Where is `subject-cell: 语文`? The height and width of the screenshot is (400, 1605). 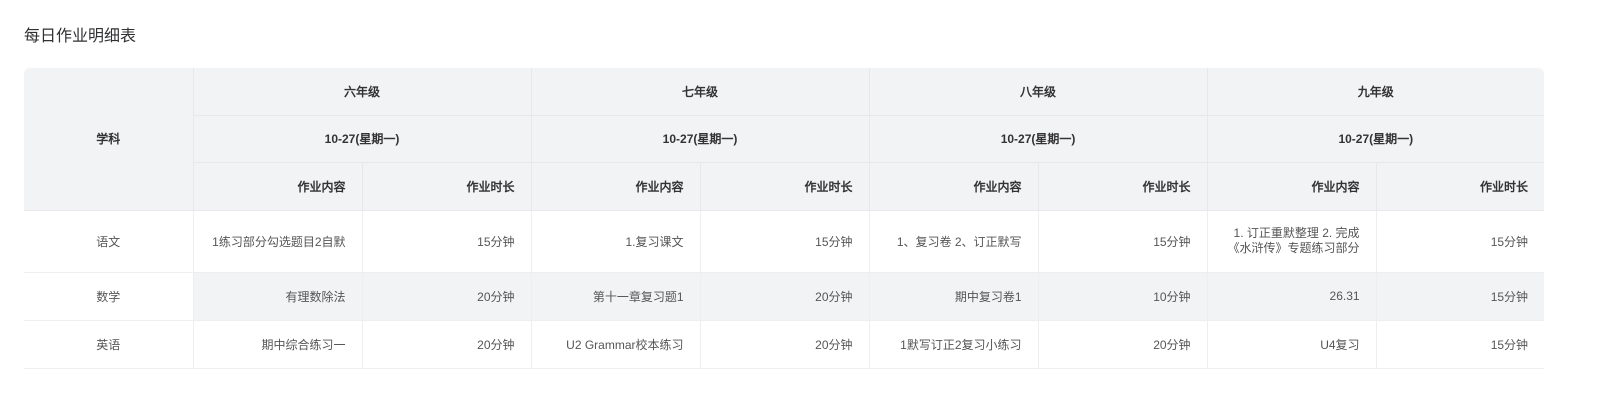
subject-cell: 语文 is located at coordinates (108, 241).